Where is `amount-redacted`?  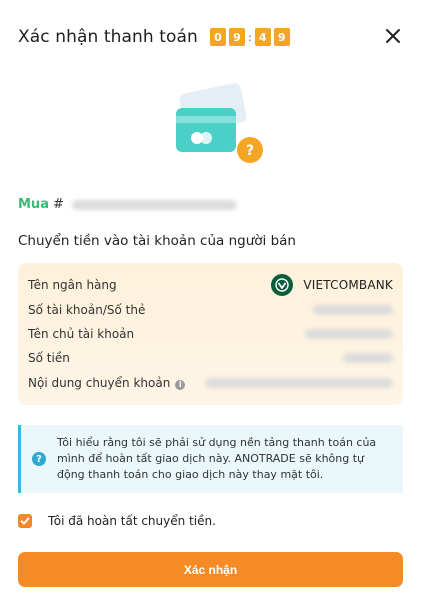 amount-redacted is located at coordinates (368, 358).